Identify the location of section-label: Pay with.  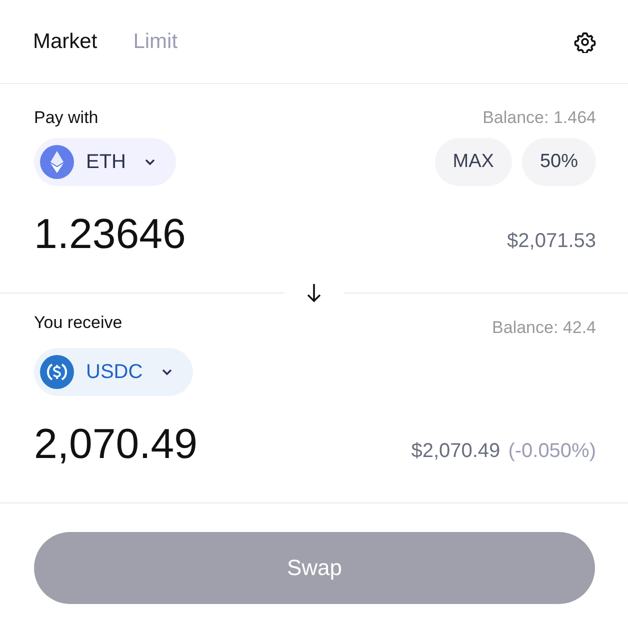
(66, 118).